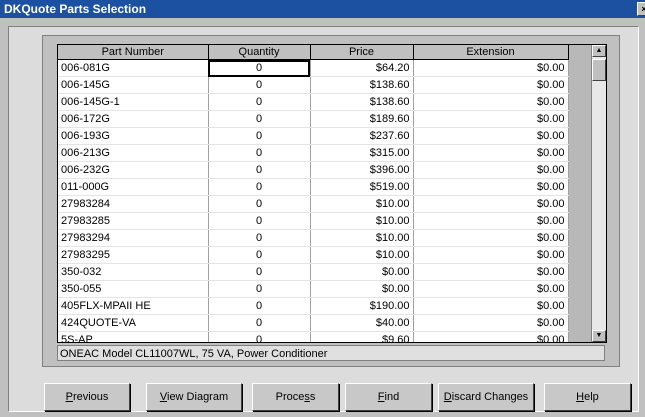 The width and height of the screenshot is (645, 417). What do you see at coordinates (490, 397) in the screenshot?
I see `discard-label-post: iscard Changes` at bounding box center [490, 397].